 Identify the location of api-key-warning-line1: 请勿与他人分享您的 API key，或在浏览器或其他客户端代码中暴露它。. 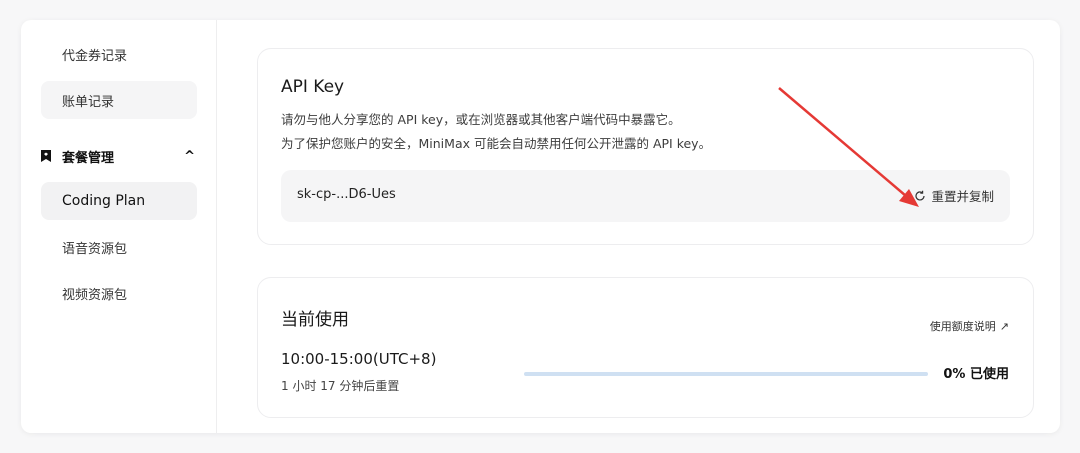
(481, 119).